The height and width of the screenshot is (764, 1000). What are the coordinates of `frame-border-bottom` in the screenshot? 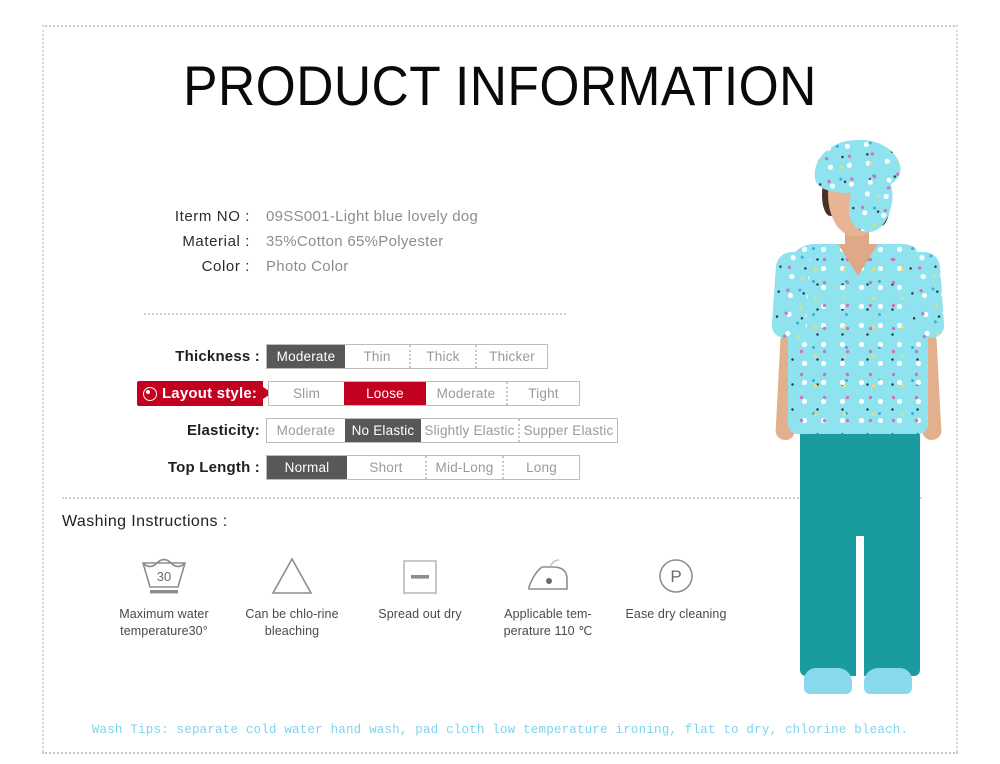 It's located at (500, 753).